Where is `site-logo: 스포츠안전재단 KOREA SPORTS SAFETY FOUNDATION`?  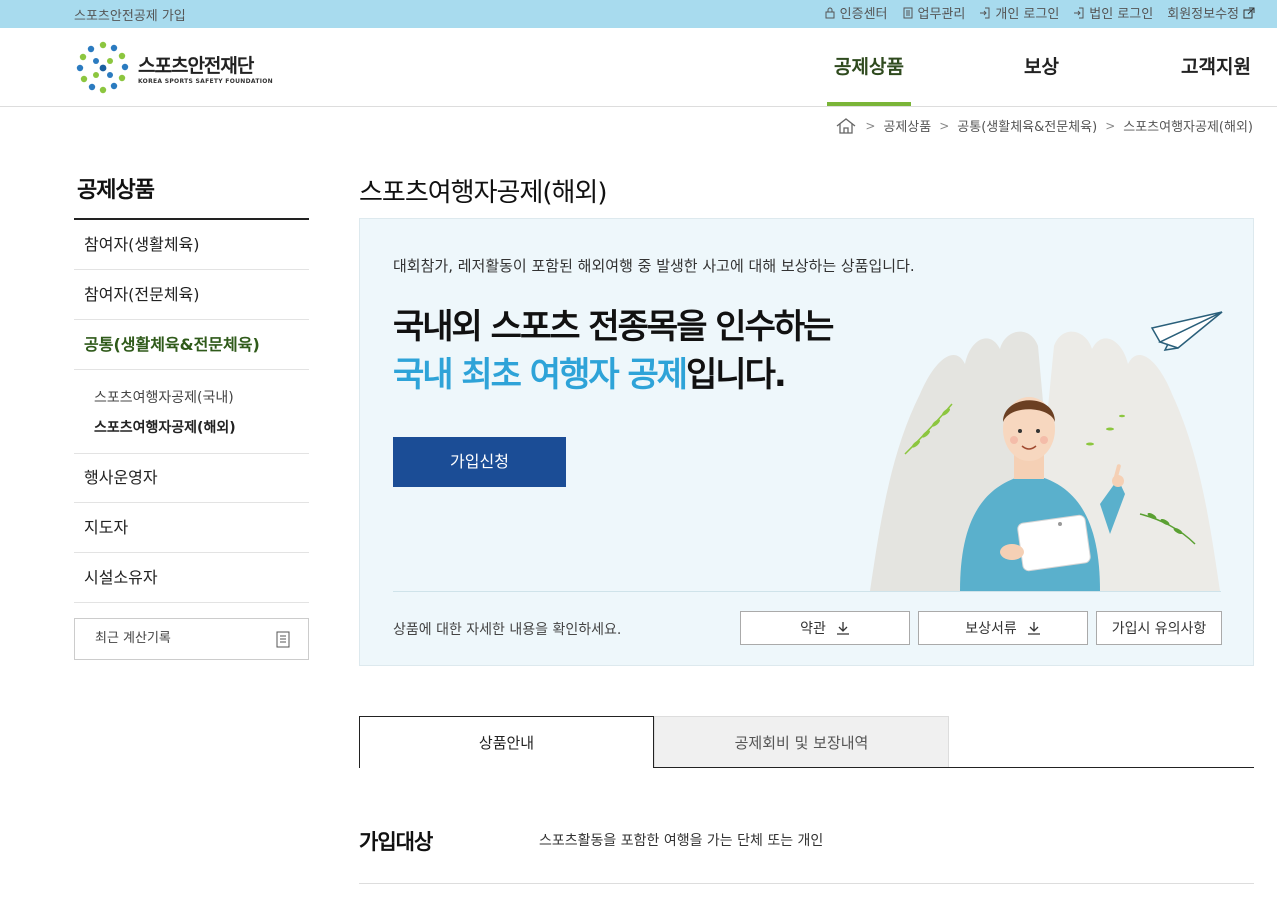
site-logo: 스포츠안전재단 KOREA SPORTS SAFETY FOUNDATION is located at coordinates (173, 68).